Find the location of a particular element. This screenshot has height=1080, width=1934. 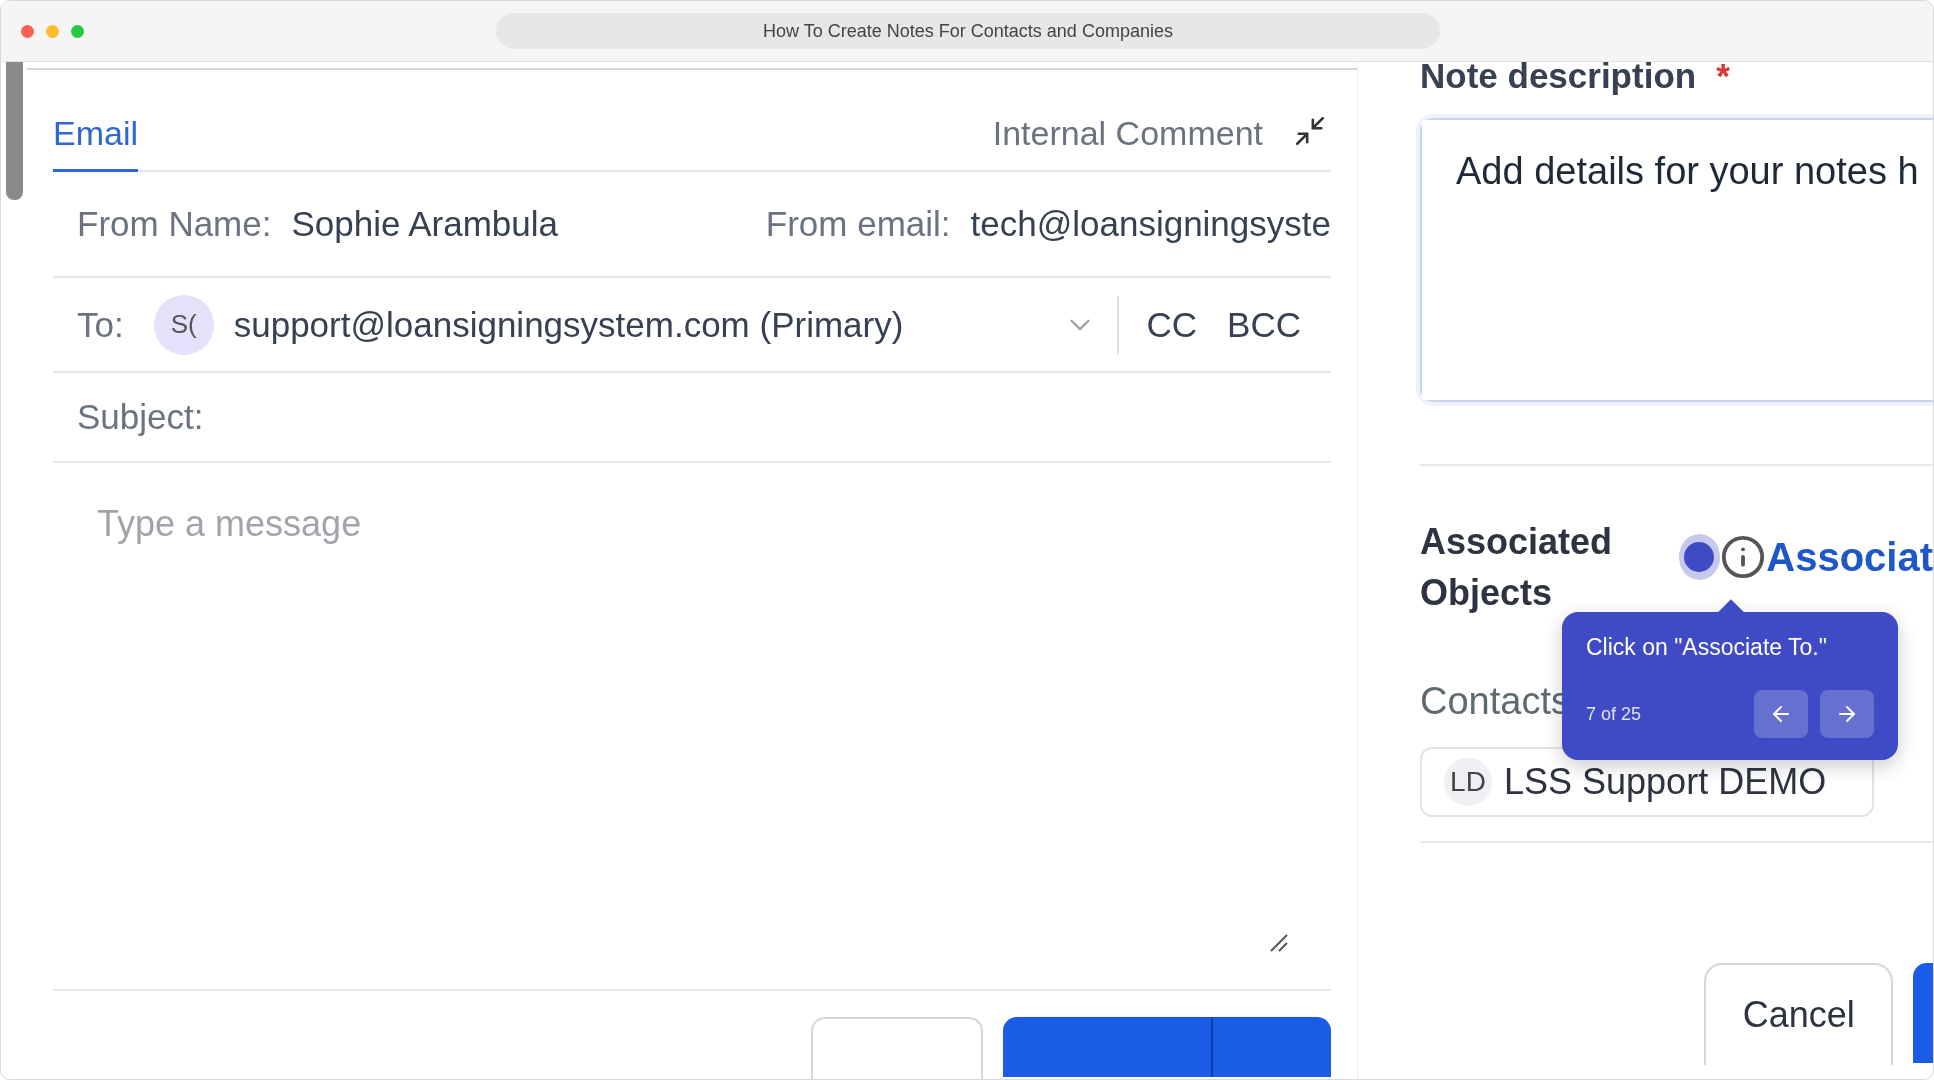

next-button is located at coordinates (1847, 714).